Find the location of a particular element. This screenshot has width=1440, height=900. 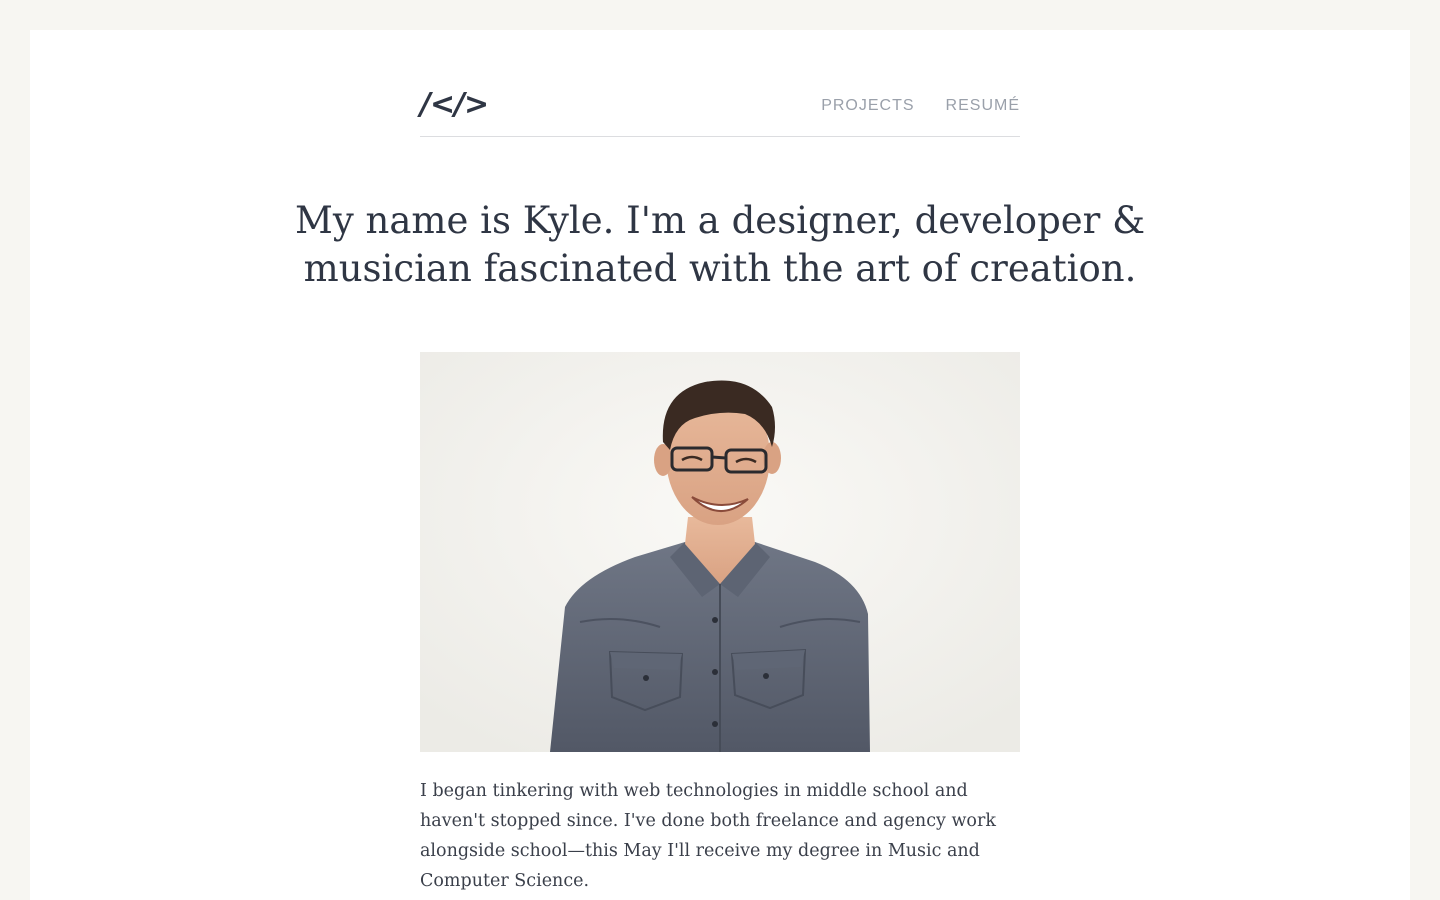

site-logo: /</> is located at coordinates (454, 105).